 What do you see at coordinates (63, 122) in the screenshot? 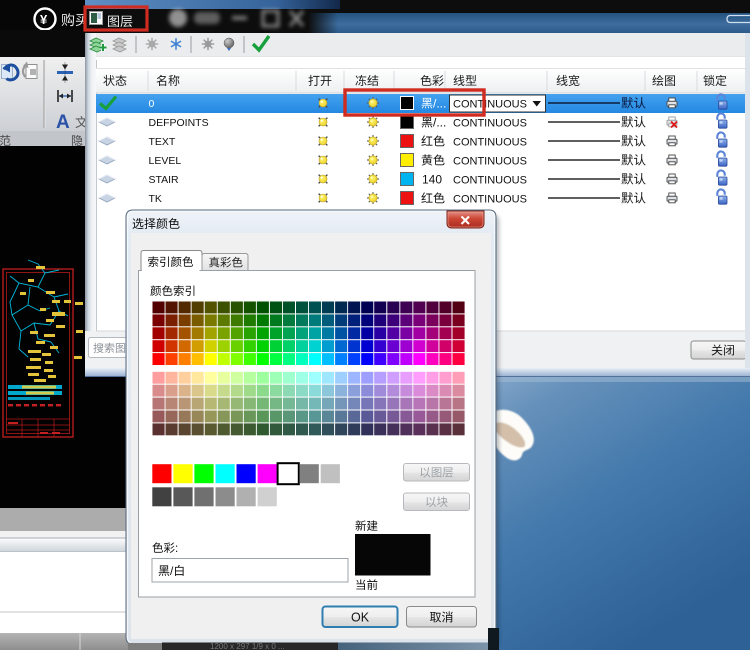
I see `svg-text: A` at bounding box center [63, 122].